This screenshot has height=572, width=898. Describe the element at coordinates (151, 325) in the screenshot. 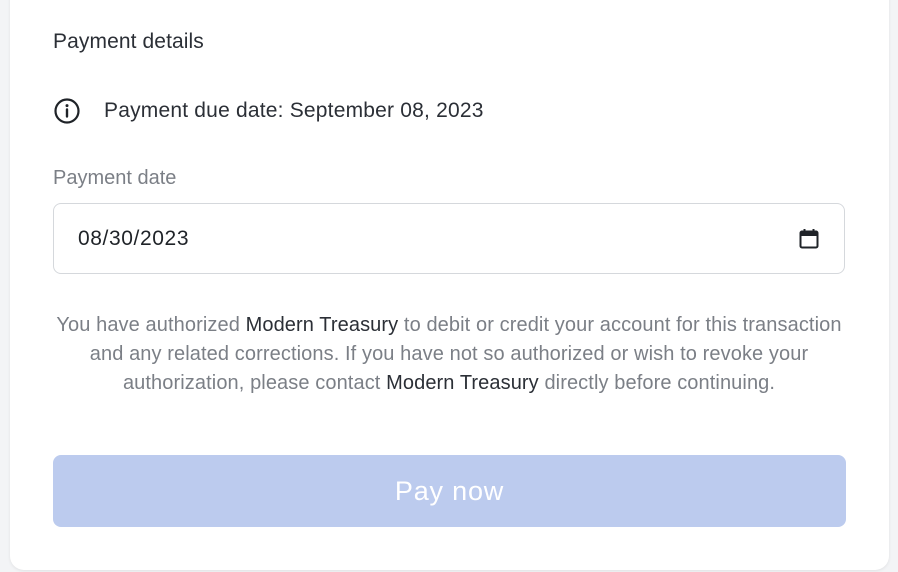

I see `authorization-text-part1: You have authorized` at that location.